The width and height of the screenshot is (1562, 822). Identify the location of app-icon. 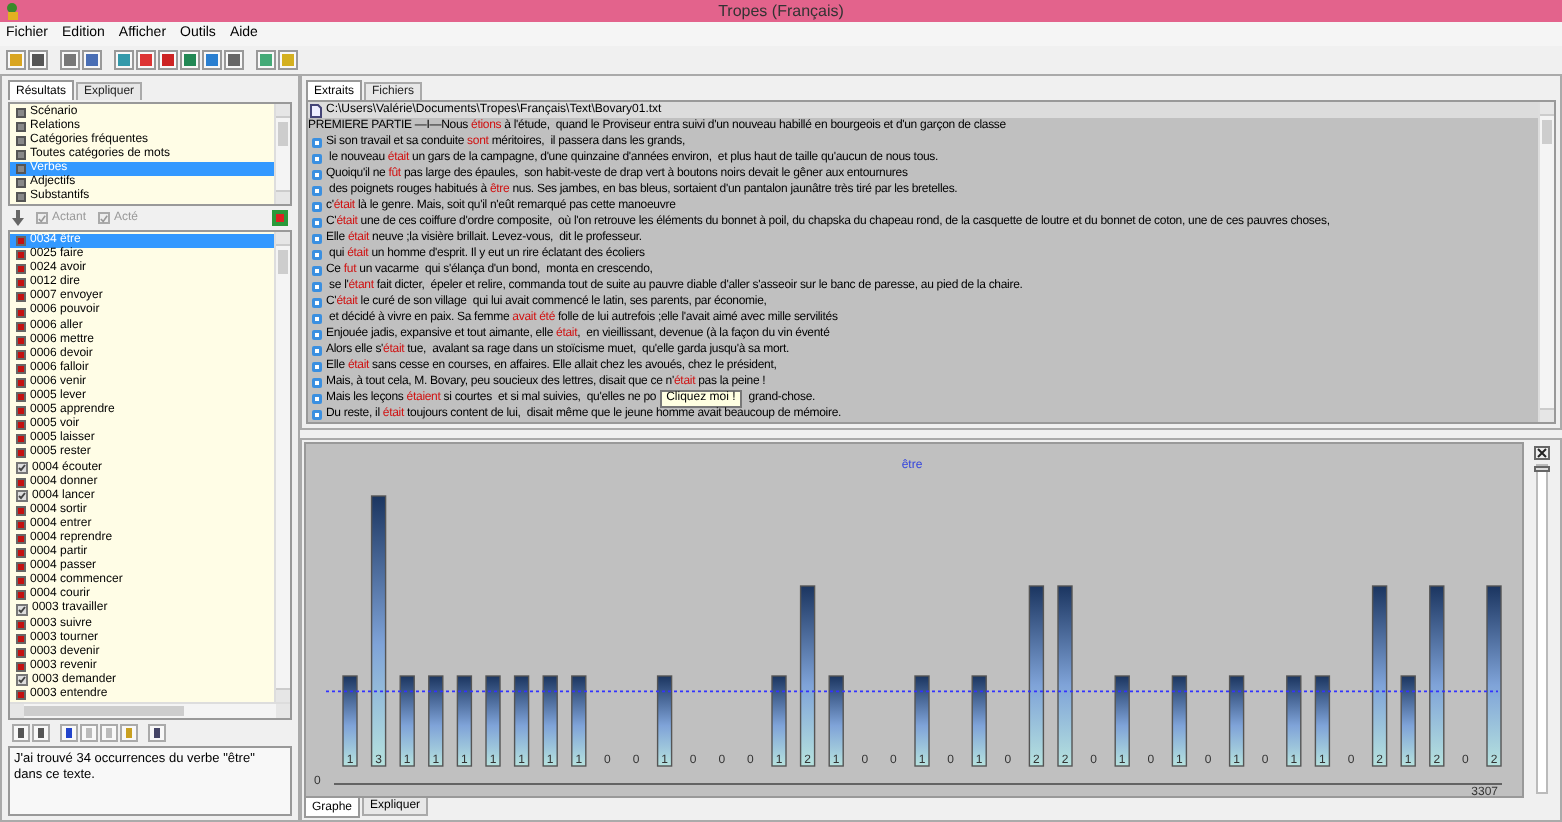
(13, 11).